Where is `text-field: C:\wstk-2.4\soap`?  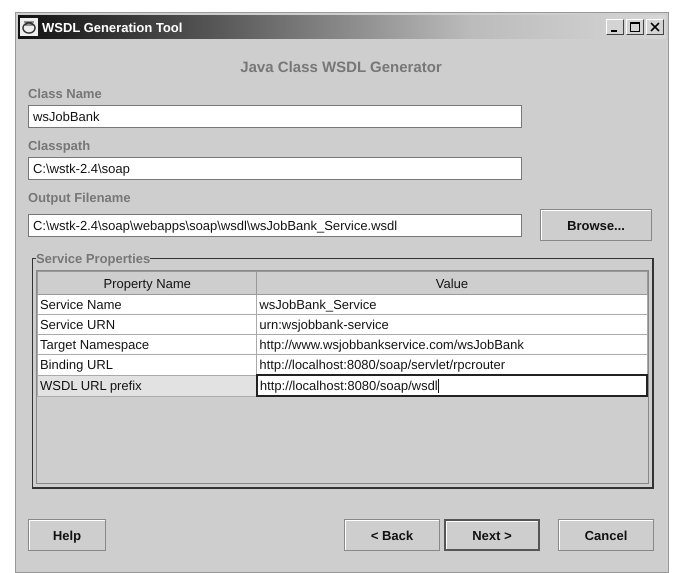
text-field: C:\wstk-2.4\soap is located at coordinates (275, 168).